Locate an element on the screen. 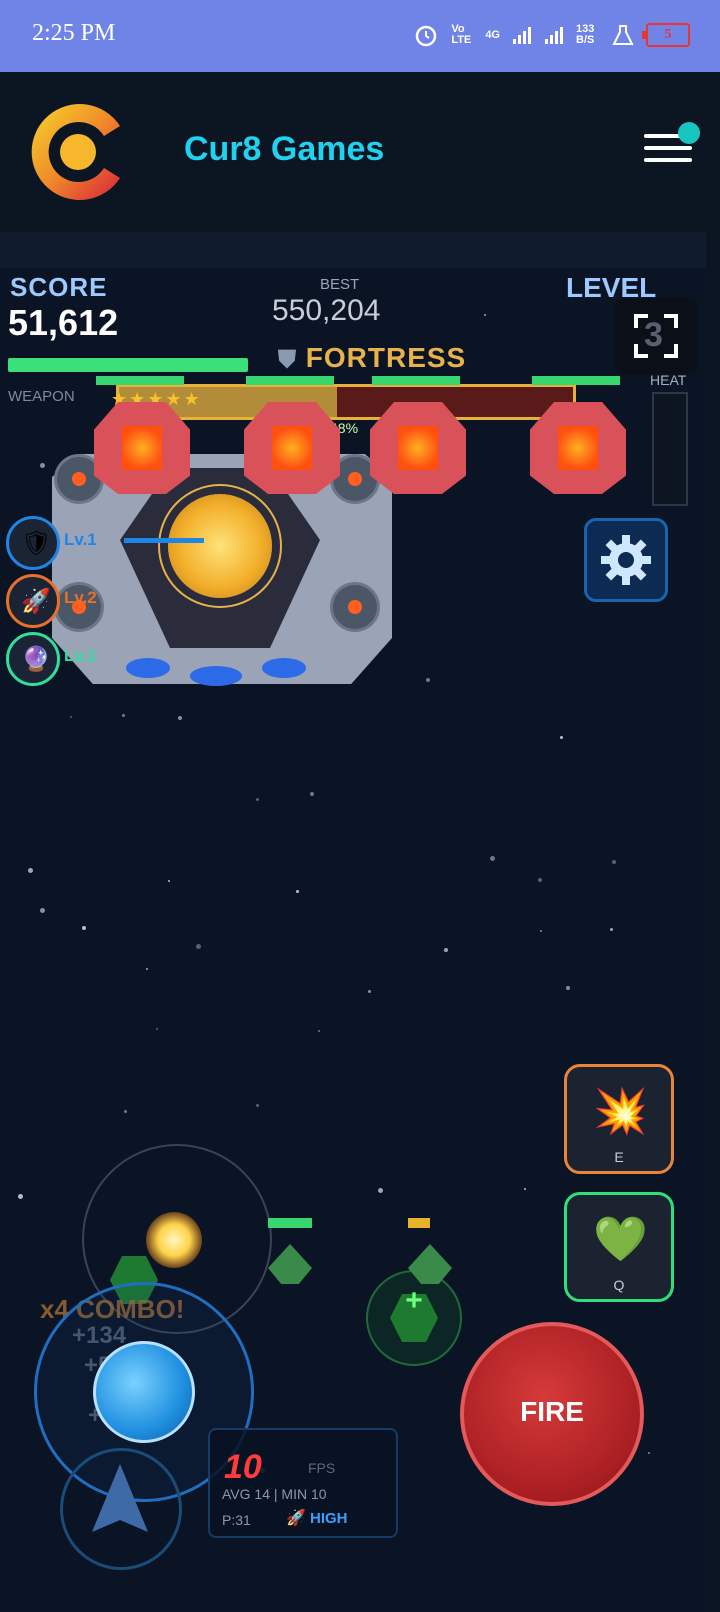  hamburger-menu-icon is located at coordinates (672, 146).